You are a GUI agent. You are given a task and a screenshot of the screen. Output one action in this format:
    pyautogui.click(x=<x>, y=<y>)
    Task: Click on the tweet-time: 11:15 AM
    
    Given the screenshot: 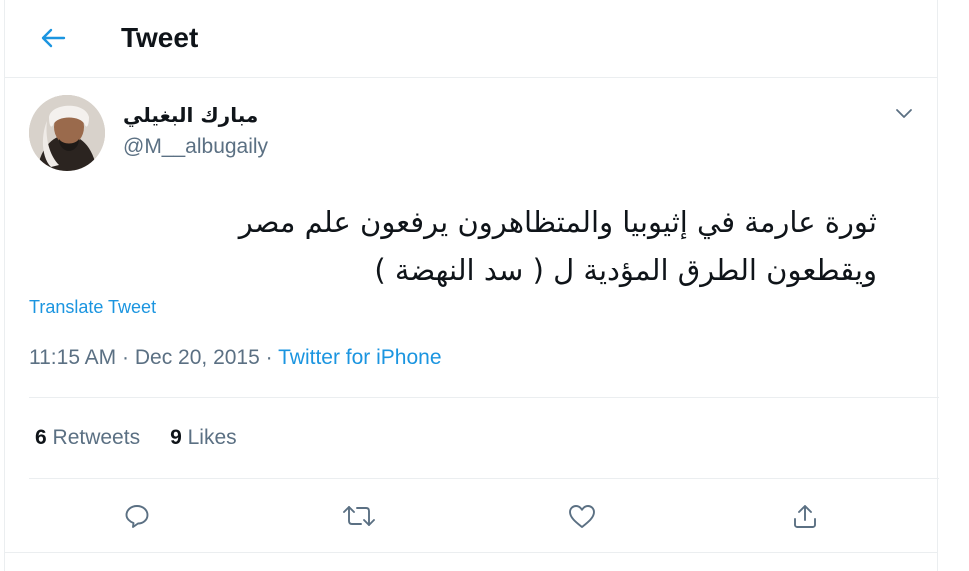 What is the action you would take?
    pyautogui.click(x=72, y=357)
    